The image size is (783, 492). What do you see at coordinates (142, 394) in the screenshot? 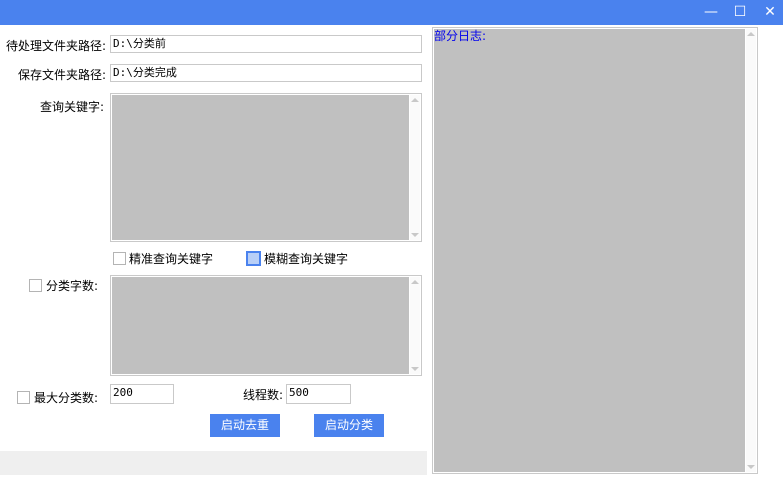
I see `max-categories-field: 200` at bounding box center [142, 394].